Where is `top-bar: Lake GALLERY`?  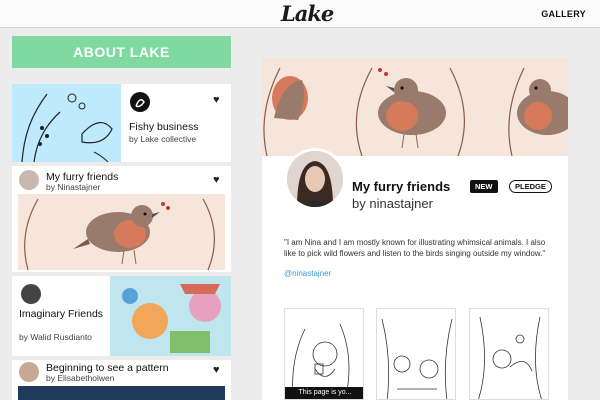
top-bar: Lake GALLERY is located at coordinates (300, 14).